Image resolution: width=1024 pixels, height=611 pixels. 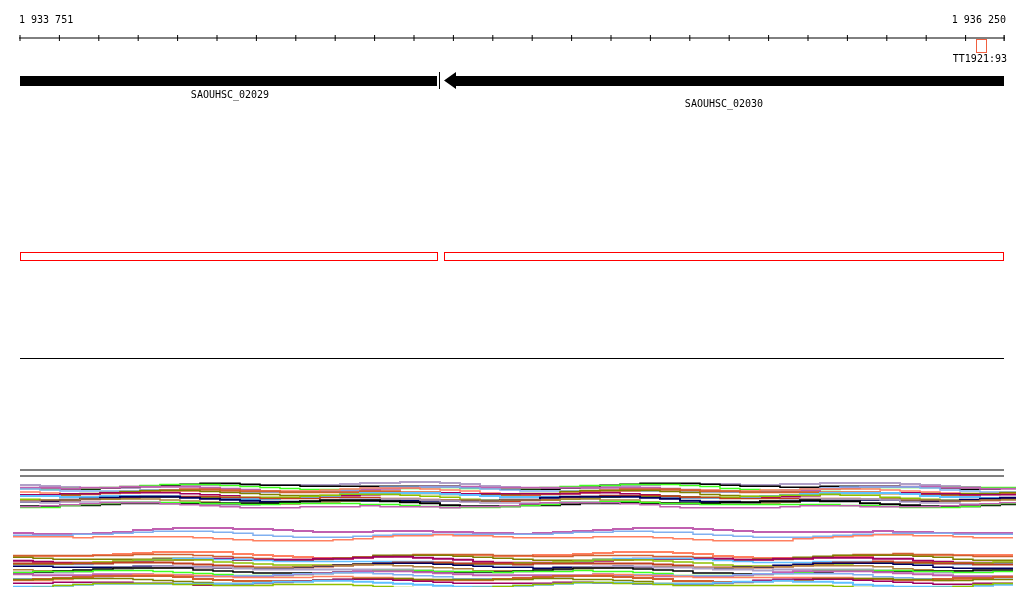 What do you see at coordinates (46, 20) in the screenshot?
I see `start-coordinate: 1 933 751` at bounding box center [46, 20].